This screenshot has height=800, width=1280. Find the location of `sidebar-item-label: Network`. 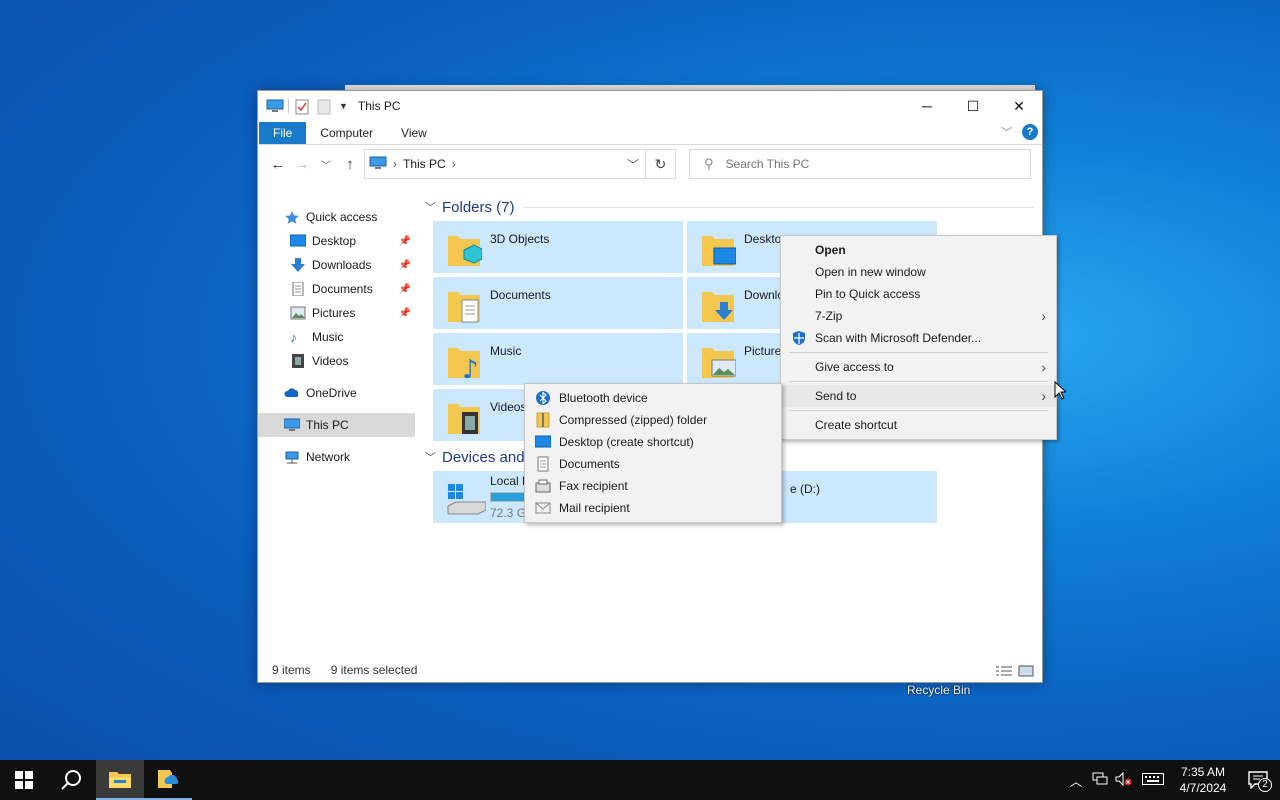

sidebar-item-label: Network is located at coordinates (328, 457).